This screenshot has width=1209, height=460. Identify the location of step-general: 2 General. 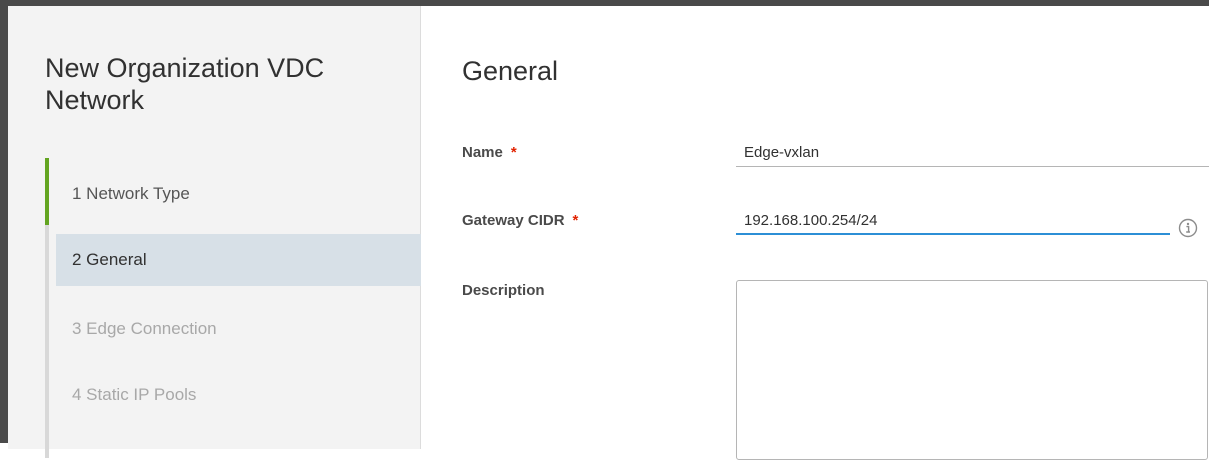
(238, 260).